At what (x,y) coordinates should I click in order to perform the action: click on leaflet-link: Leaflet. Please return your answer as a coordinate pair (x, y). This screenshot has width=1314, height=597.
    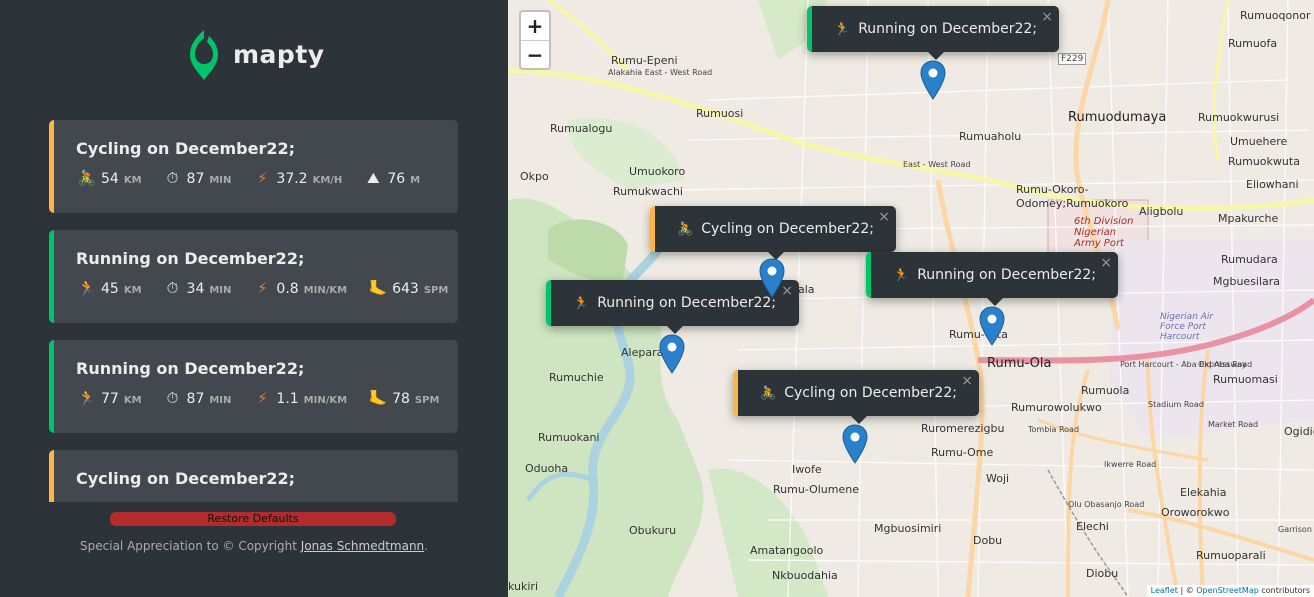
    Looking at the image, I should click on (1164, 590).